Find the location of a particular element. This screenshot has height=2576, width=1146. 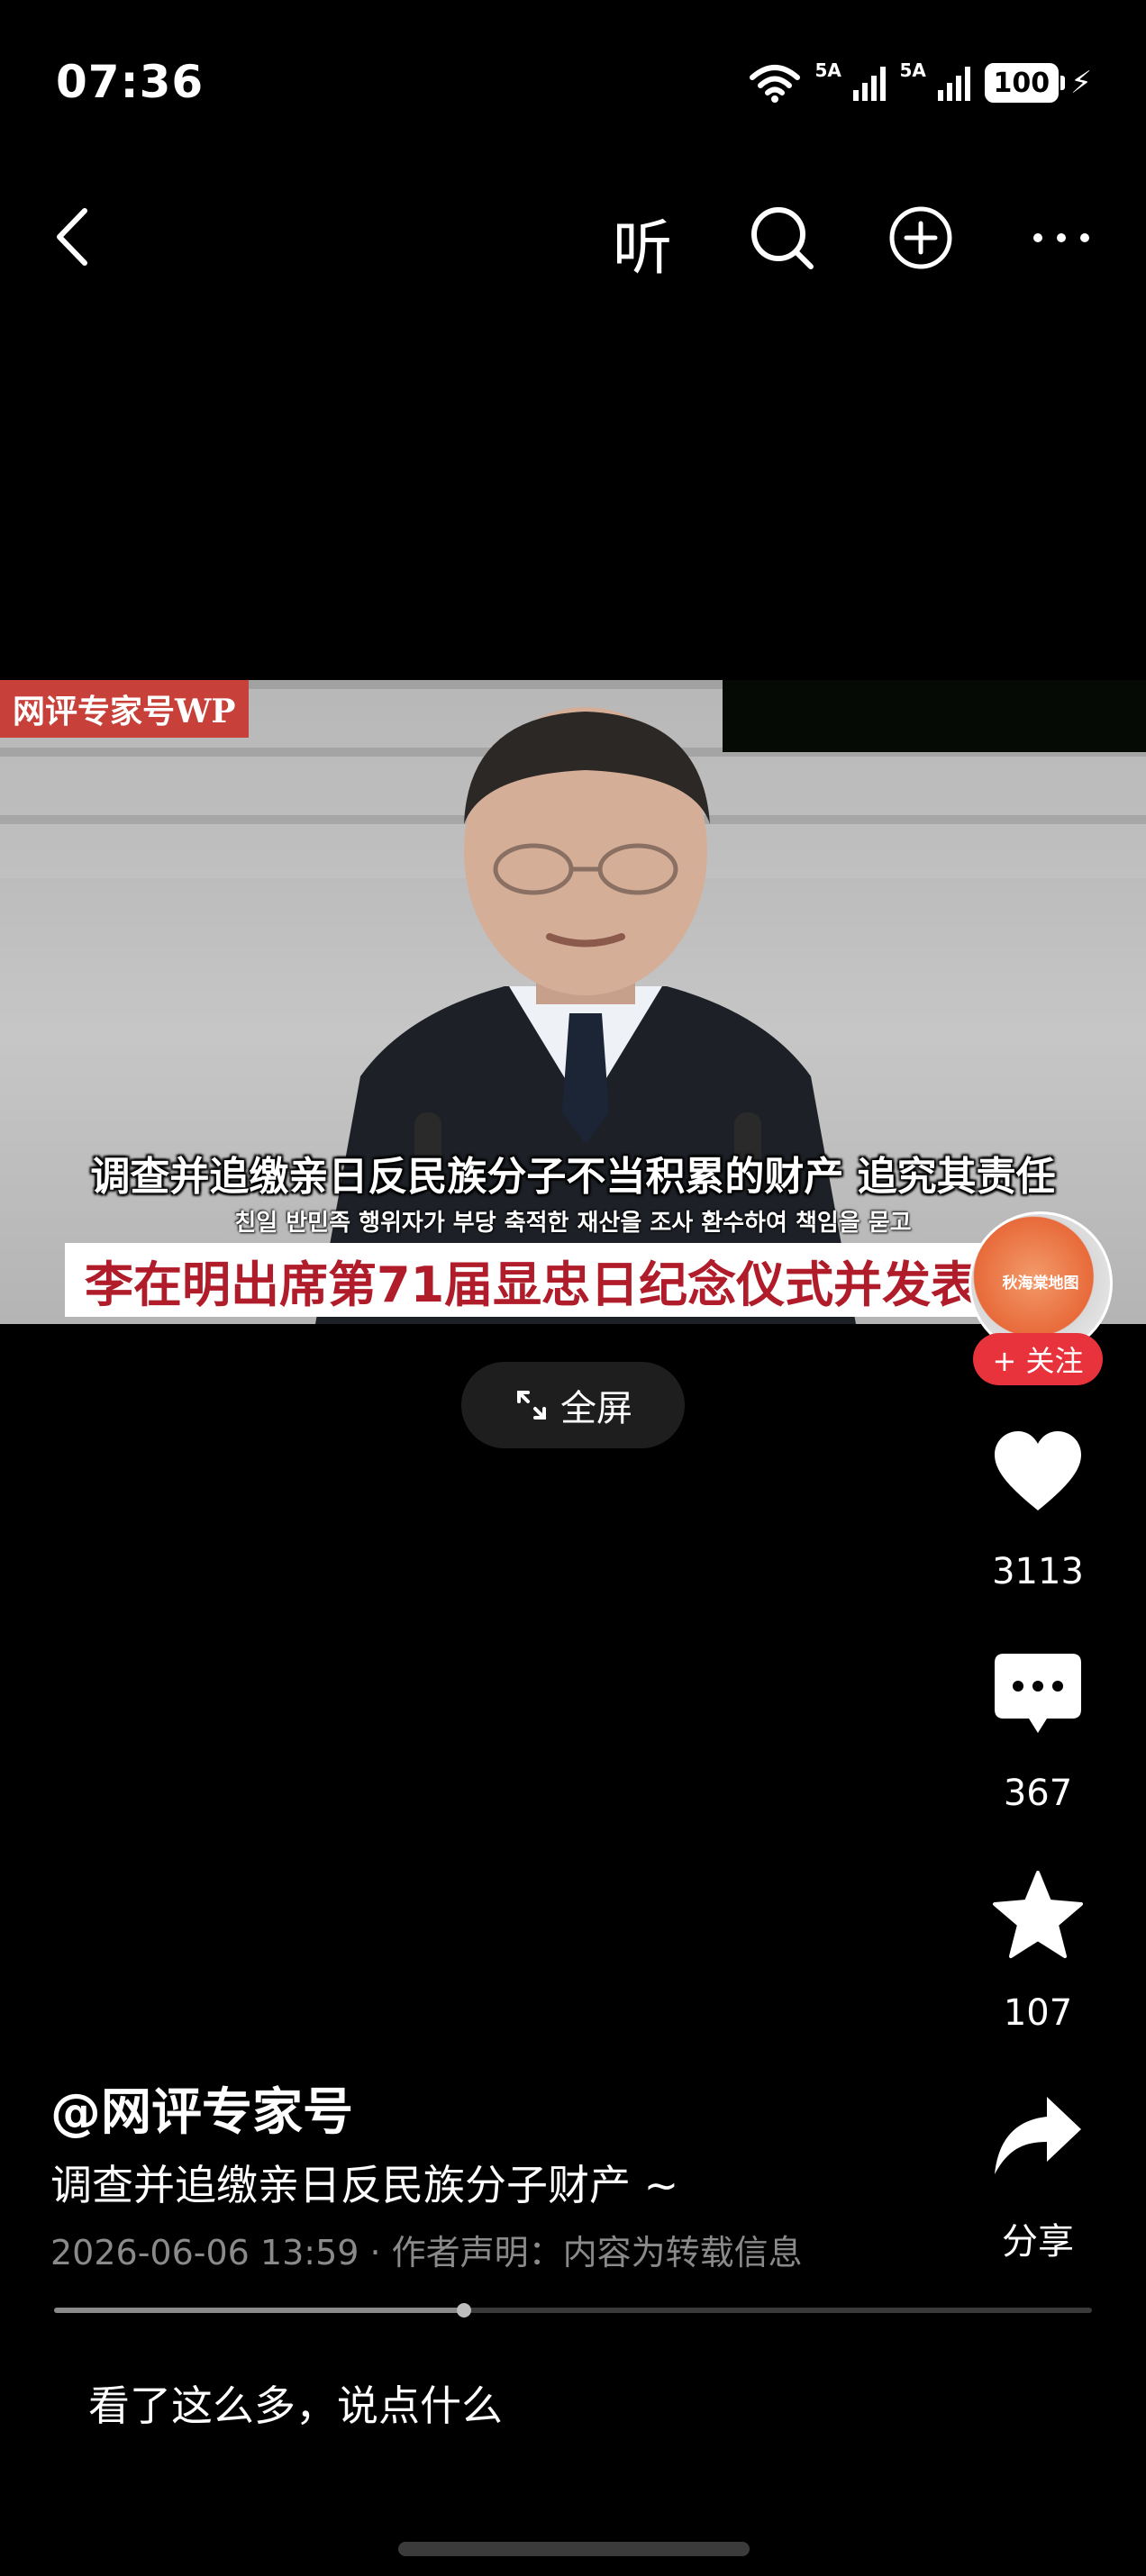

favorite-count: 107 is located at coordinates (1038, 2013).